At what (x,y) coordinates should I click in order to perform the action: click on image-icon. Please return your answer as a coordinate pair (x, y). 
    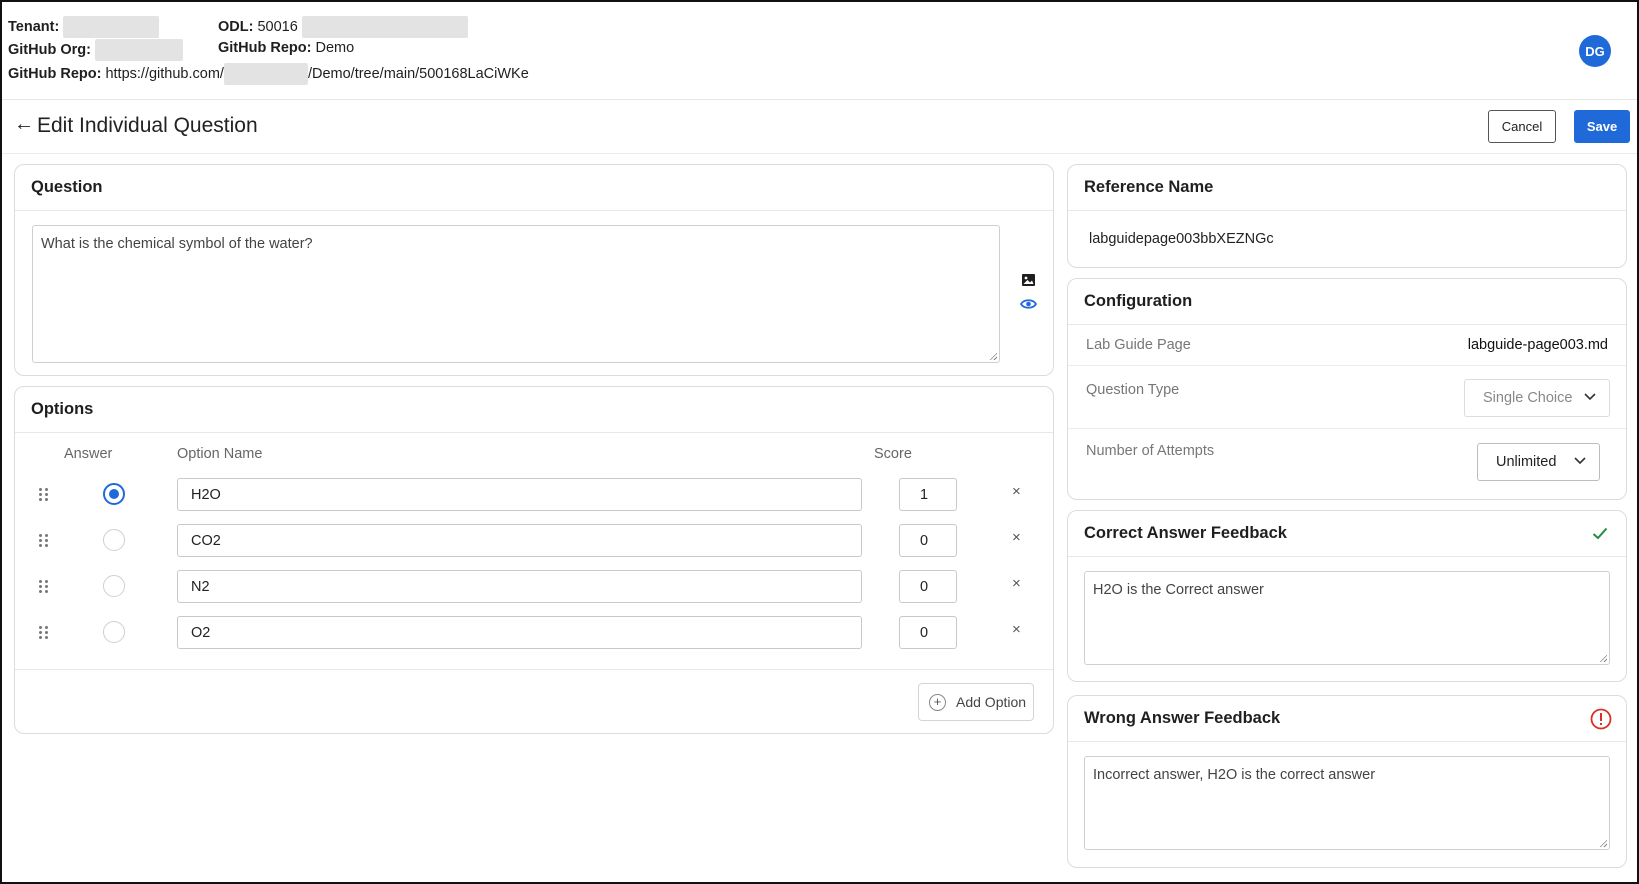
    Looking at the image, I should click on (1028, 280).